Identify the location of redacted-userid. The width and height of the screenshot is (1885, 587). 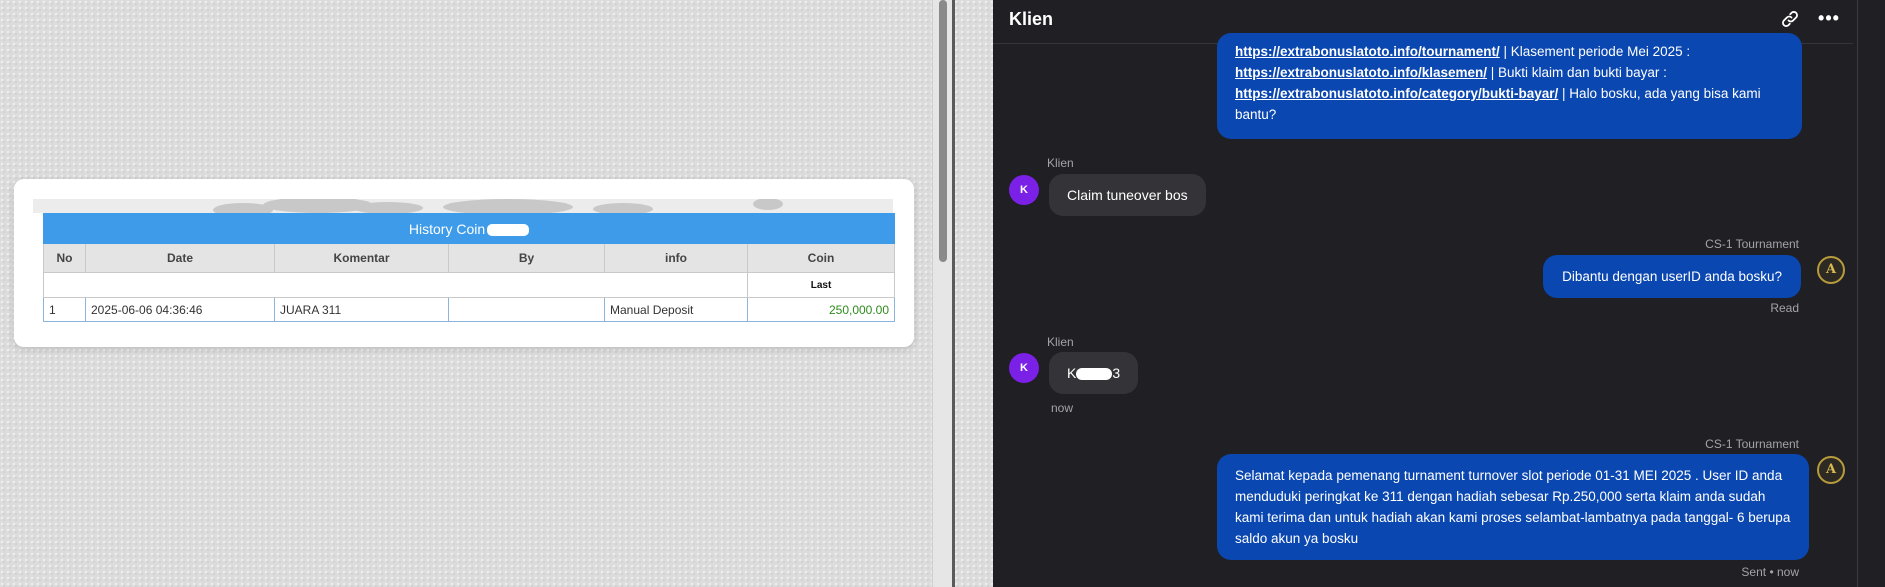
(1094, 374).